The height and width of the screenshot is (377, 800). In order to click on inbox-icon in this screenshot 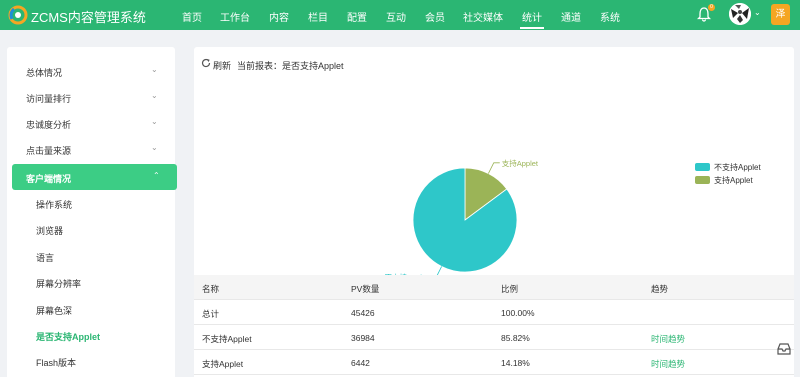, I will do `click(784, 349)`.